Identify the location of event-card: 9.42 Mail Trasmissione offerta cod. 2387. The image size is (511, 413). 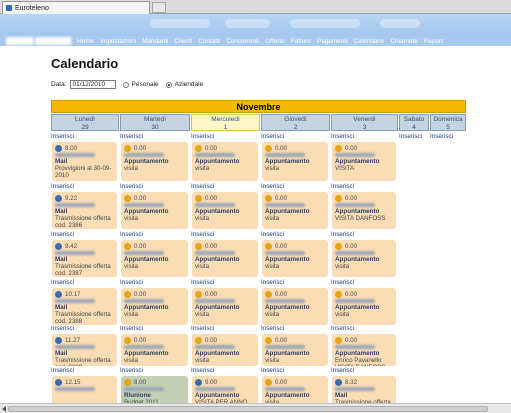
(84, 258).